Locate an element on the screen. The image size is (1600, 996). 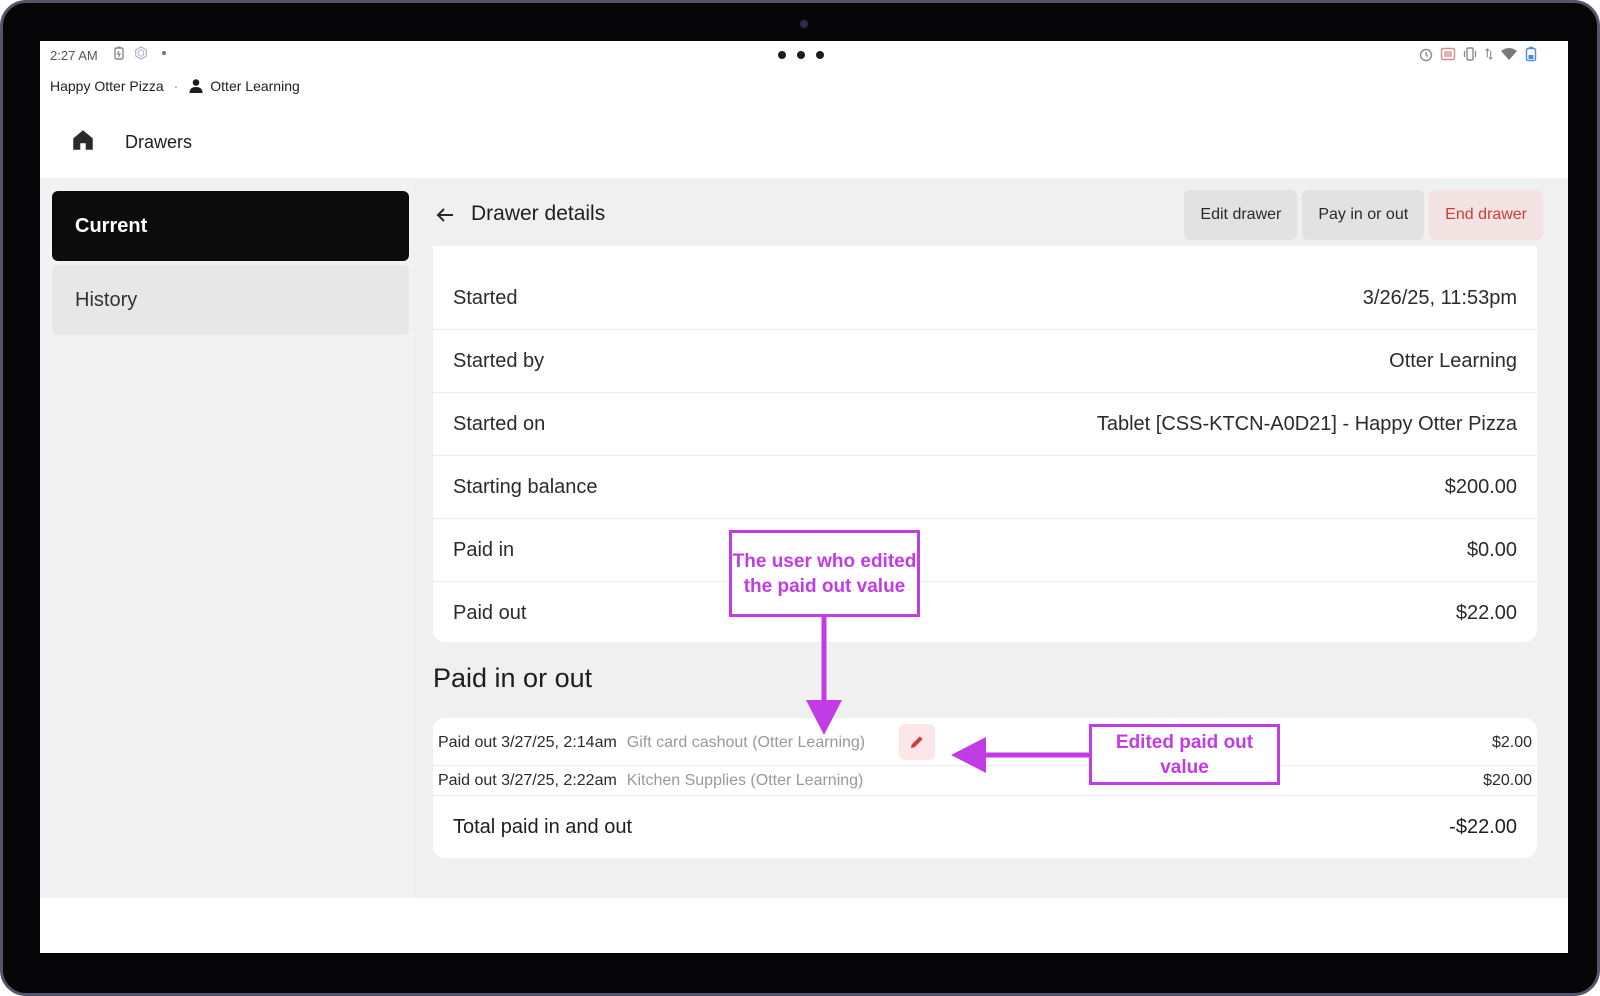
end-drawer-button: End drawer is located at coordinates (1486, 215).